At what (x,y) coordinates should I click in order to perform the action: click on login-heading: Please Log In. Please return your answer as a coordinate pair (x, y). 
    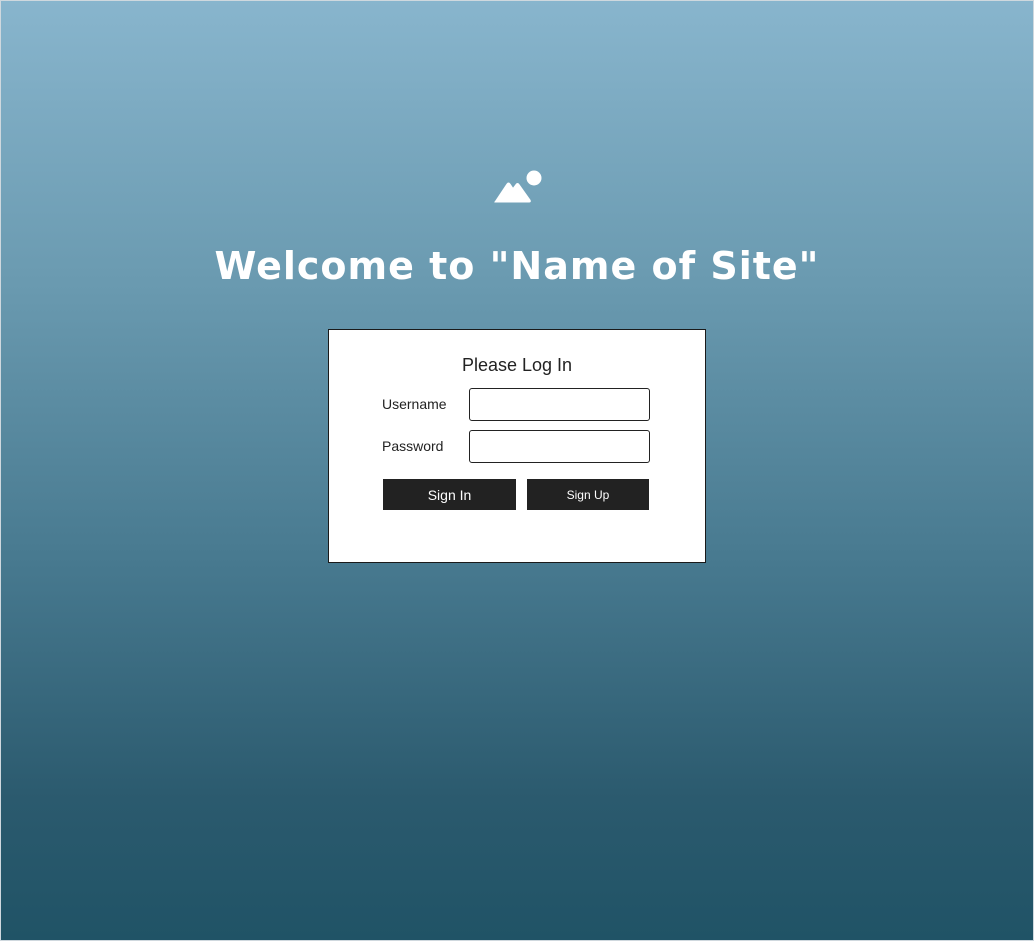
    Looking at the image, I should click on (517, 365).